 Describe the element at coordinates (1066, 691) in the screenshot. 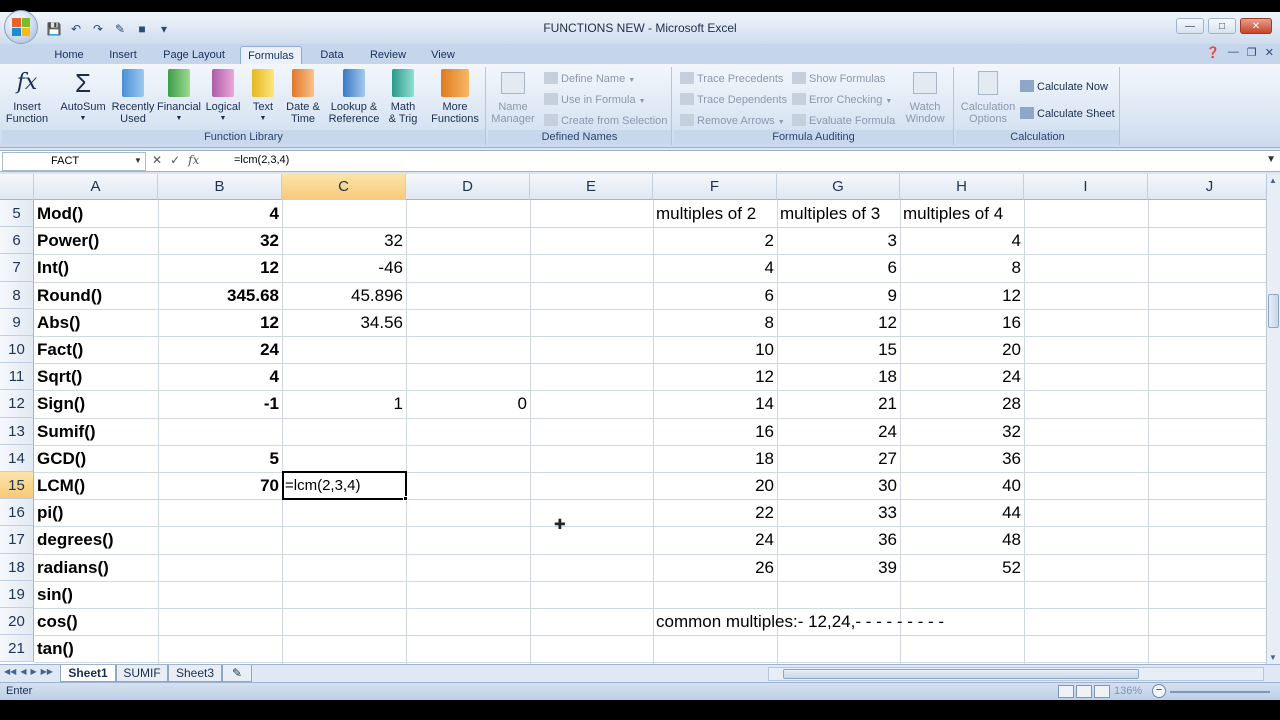

I see `normal-view-icon` at that location.